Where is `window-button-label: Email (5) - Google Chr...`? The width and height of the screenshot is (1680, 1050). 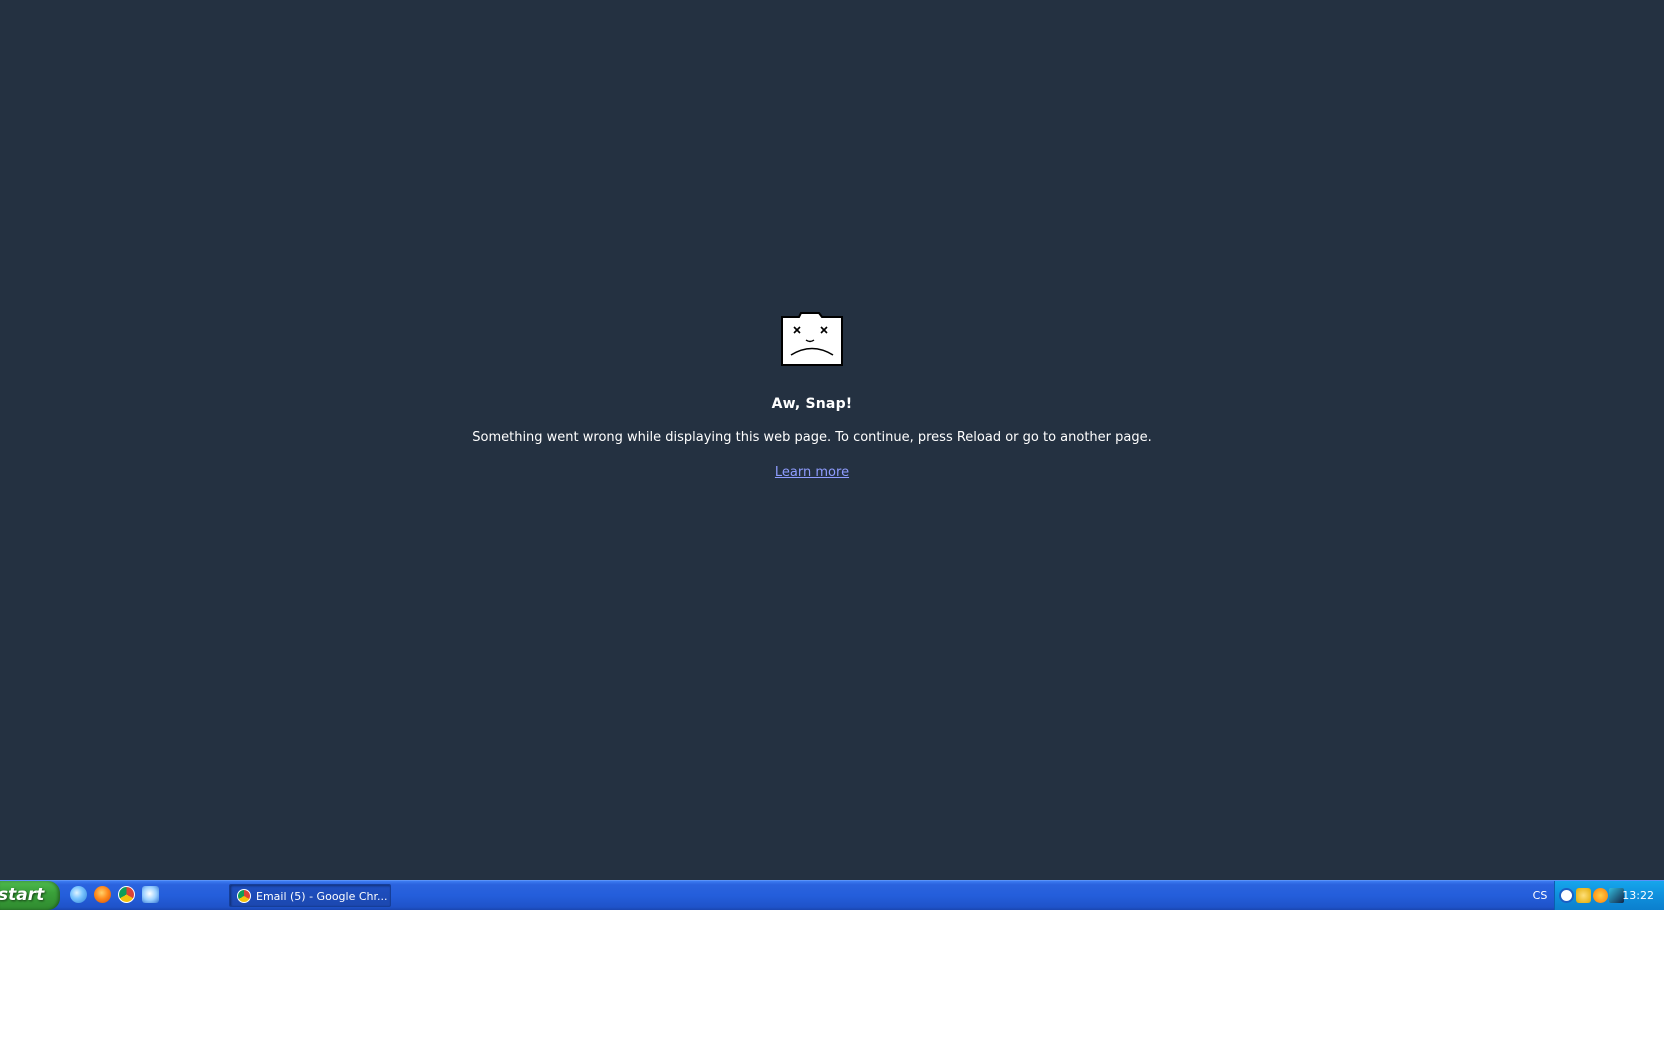 window-button-label: Email (5) - Google Chr... is located at coordinates (322, 896).